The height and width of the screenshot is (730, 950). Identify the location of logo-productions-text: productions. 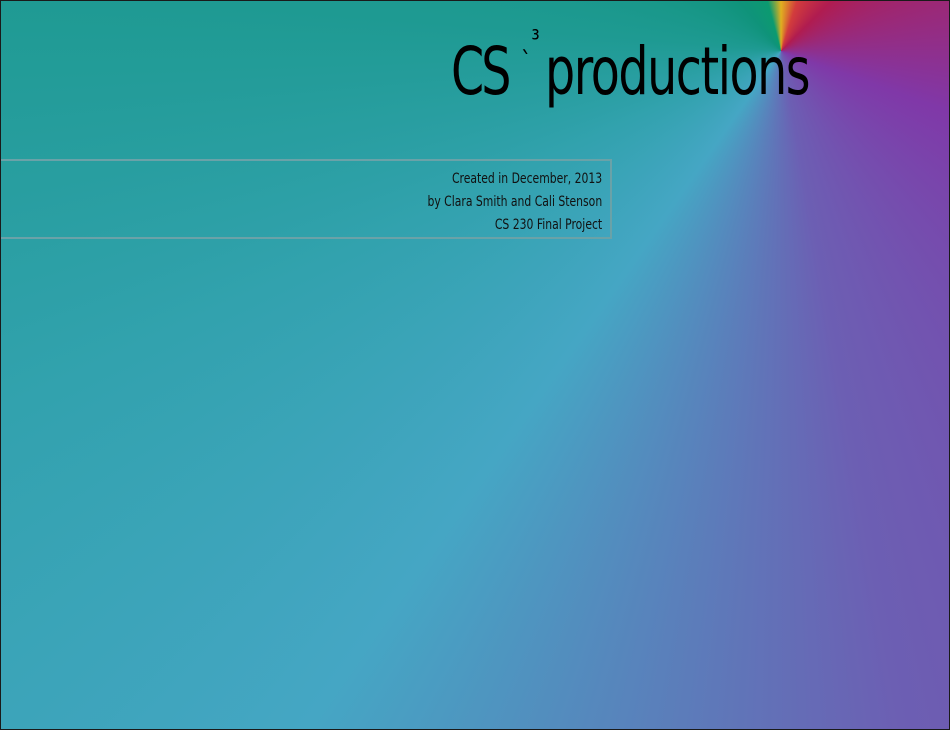
(678, 71).